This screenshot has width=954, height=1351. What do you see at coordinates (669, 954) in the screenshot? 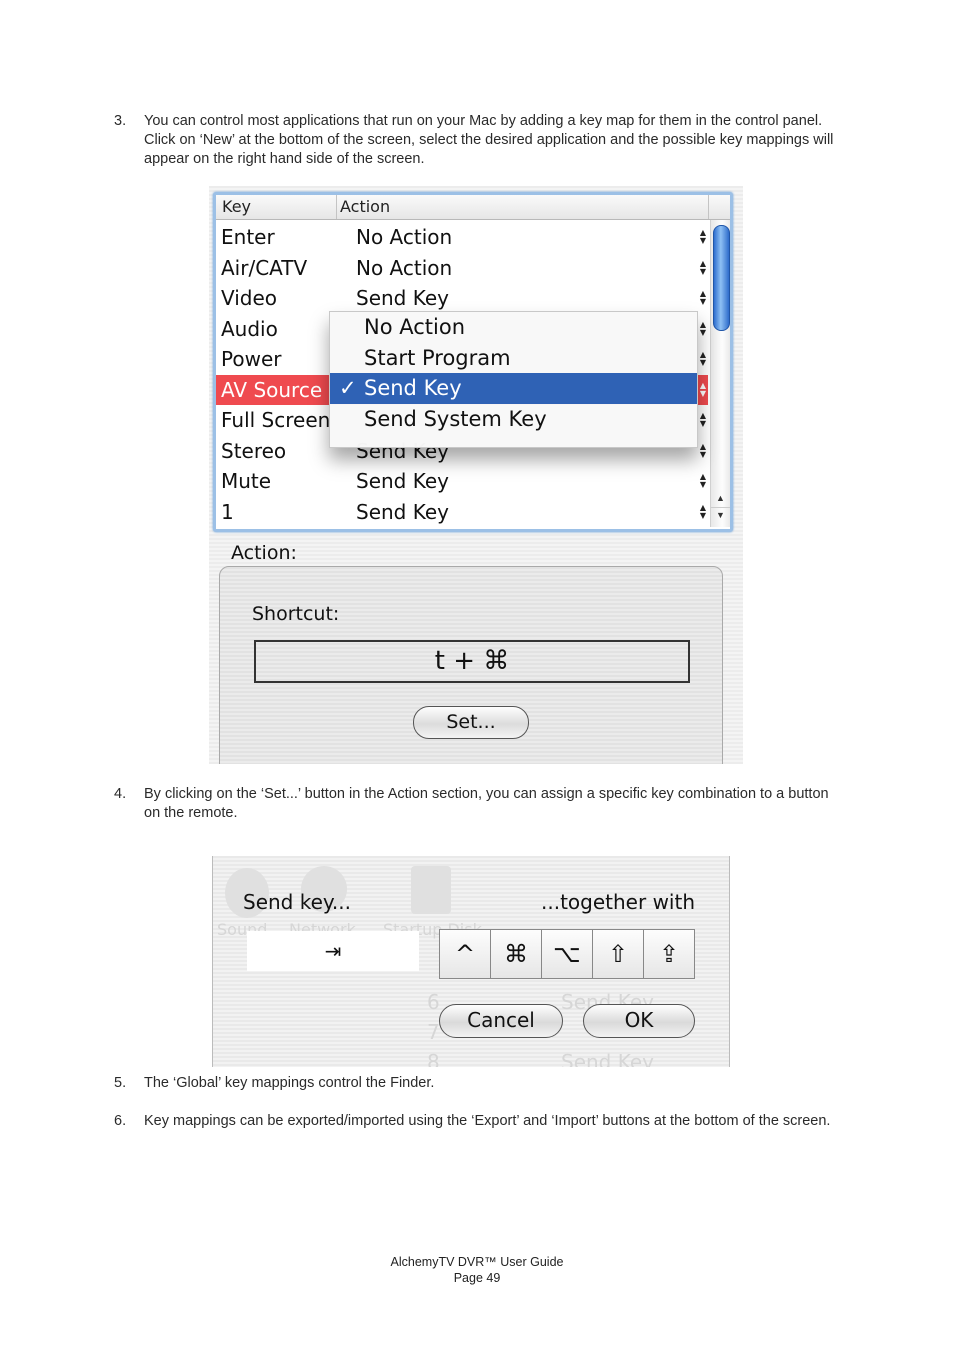
I see `caps-lock-modifier-icon: ⇪` at bounding box center [669, 954].